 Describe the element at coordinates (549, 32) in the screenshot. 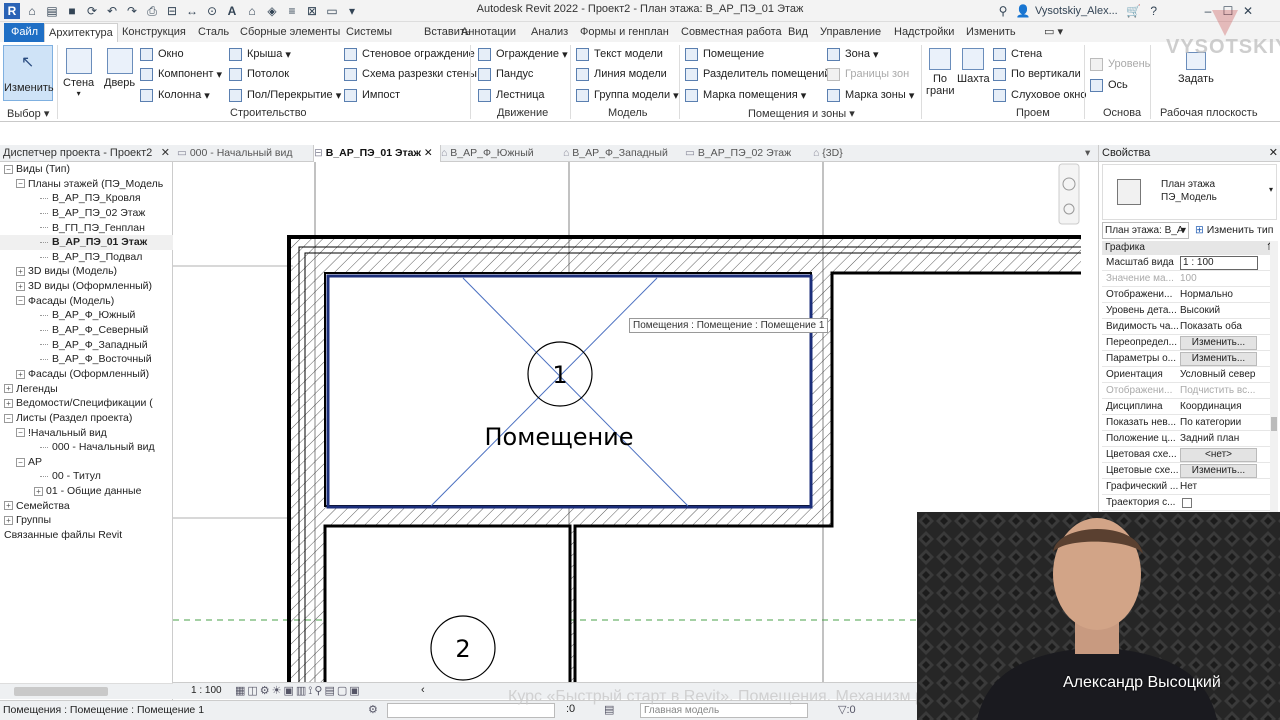

I see `ribbon-tab: Анализ` at that location.